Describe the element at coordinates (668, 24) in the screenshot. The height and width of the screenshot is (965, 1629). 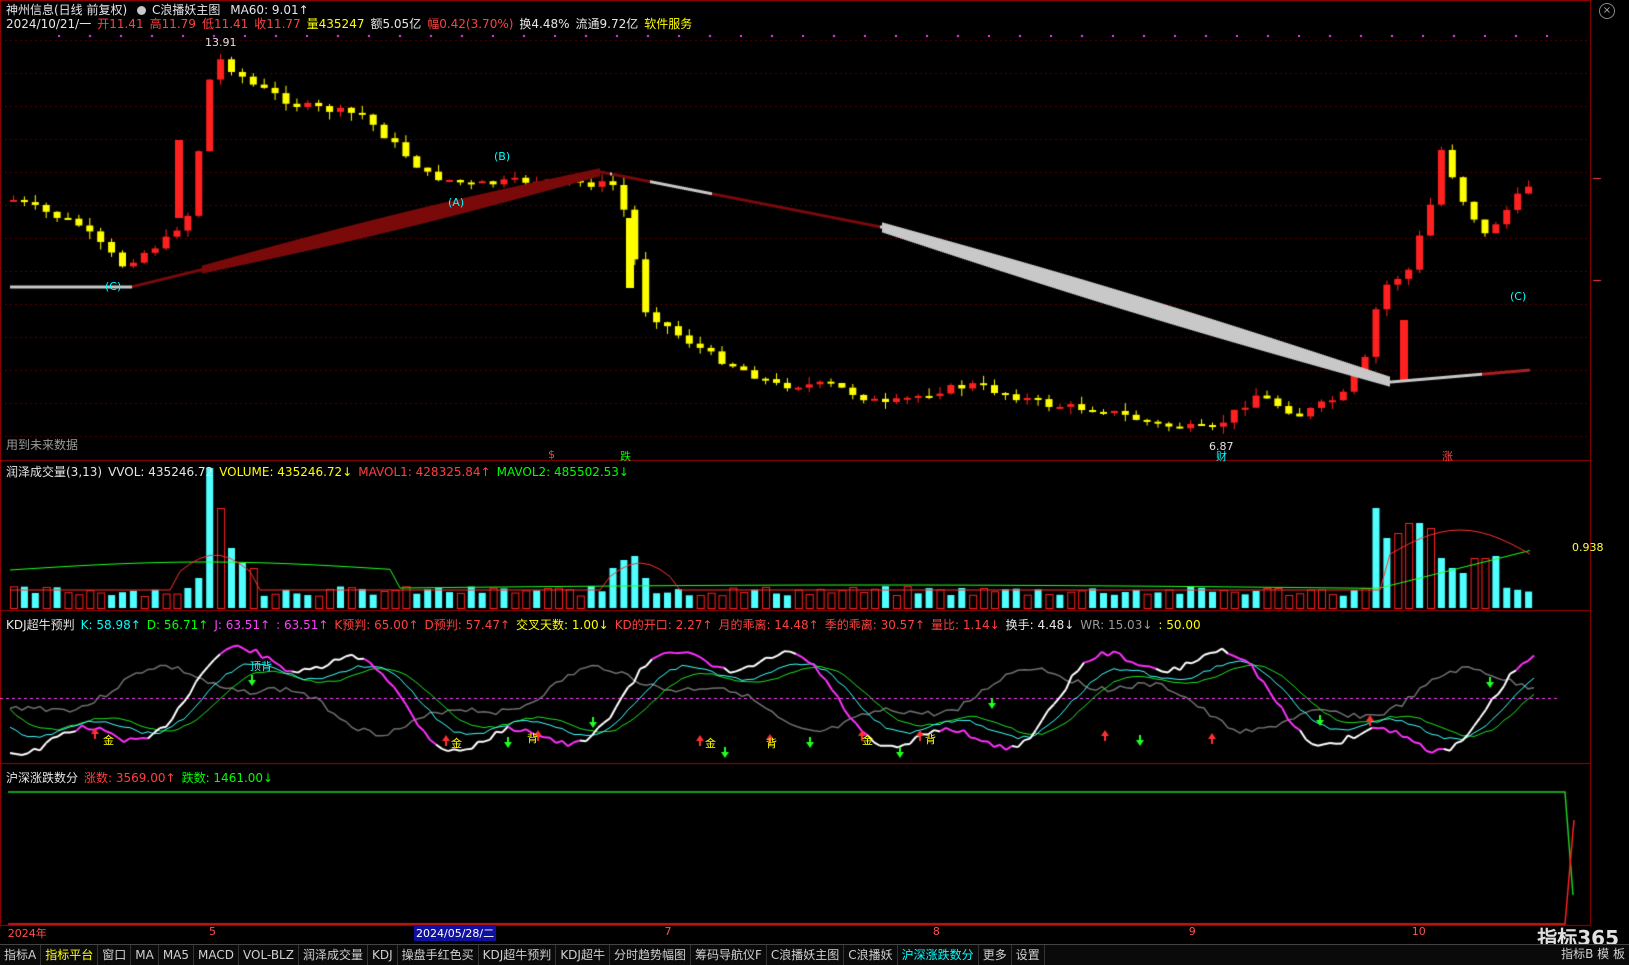
I see `quote-field-10: 软件服务` at that location.